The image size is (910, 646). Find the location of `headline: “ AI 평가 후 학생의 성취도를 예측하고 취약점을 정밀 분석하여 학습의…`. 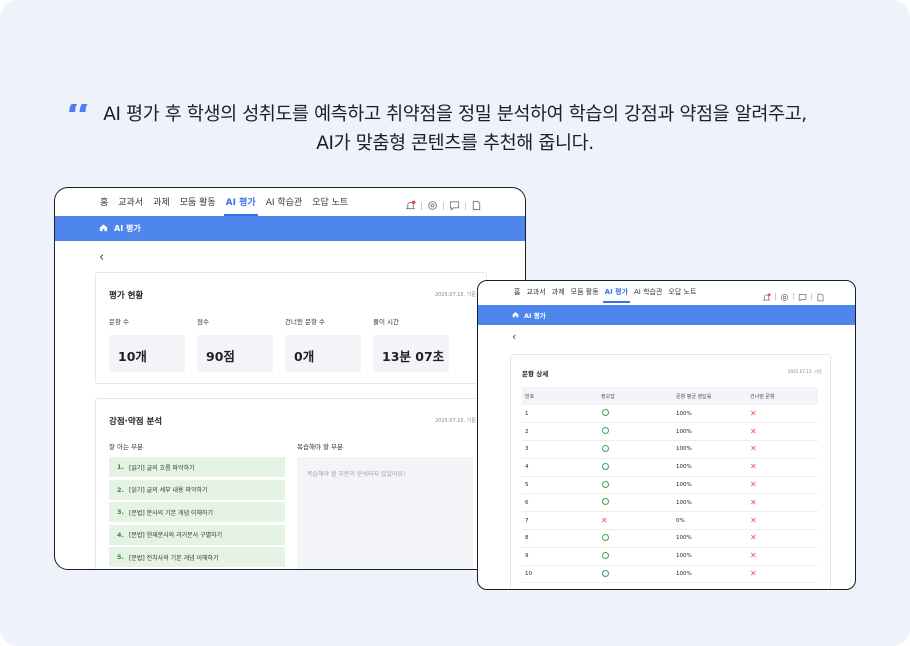

headline: “ AI 평가 후 학생의 성취도를 예측하고 취약점을 정밀 분석하여 학습의… is located at coordinates (455, 129).